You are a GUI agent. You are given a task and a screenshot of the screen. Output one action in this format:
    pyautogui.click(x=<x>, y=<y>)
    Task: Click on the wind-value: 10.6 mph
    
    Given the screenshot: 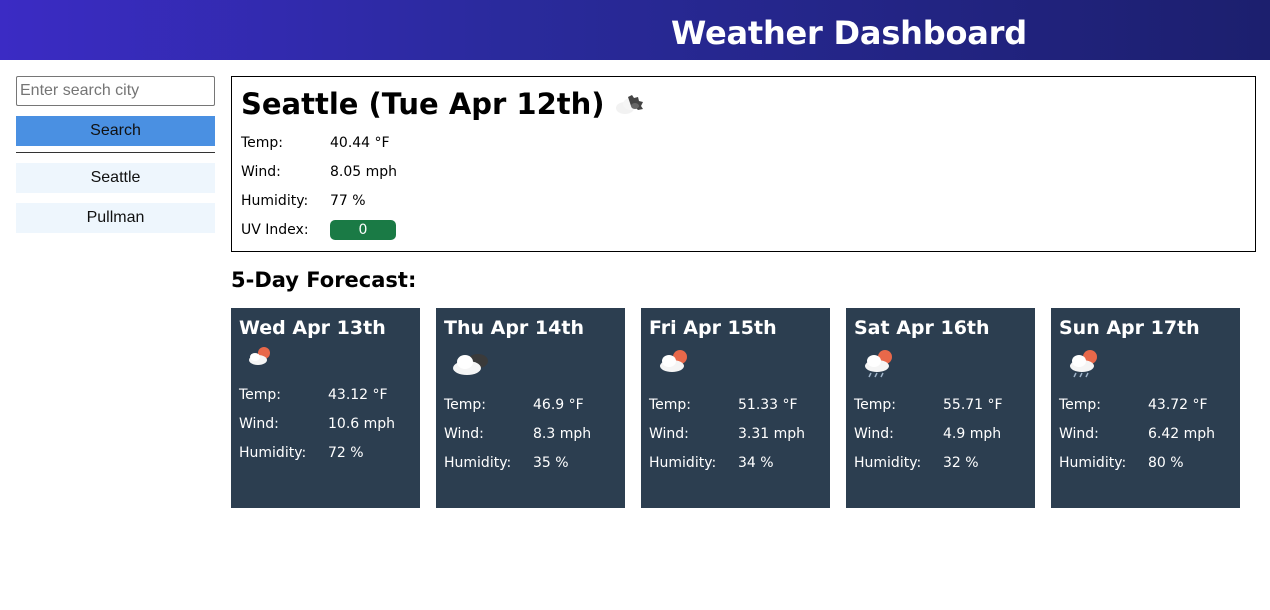 What is the action you would take?
    pyautogui.click(x=362, y=423)
    